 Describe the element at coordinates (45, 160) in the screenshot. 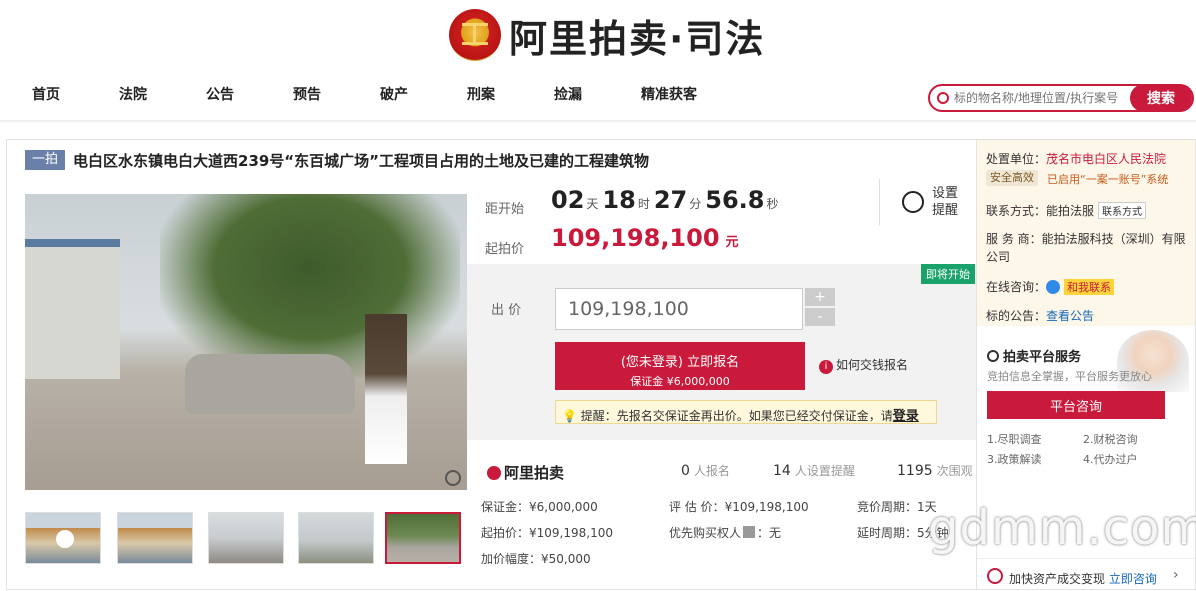

I see `auction-round-badge: 一拍` at that location.